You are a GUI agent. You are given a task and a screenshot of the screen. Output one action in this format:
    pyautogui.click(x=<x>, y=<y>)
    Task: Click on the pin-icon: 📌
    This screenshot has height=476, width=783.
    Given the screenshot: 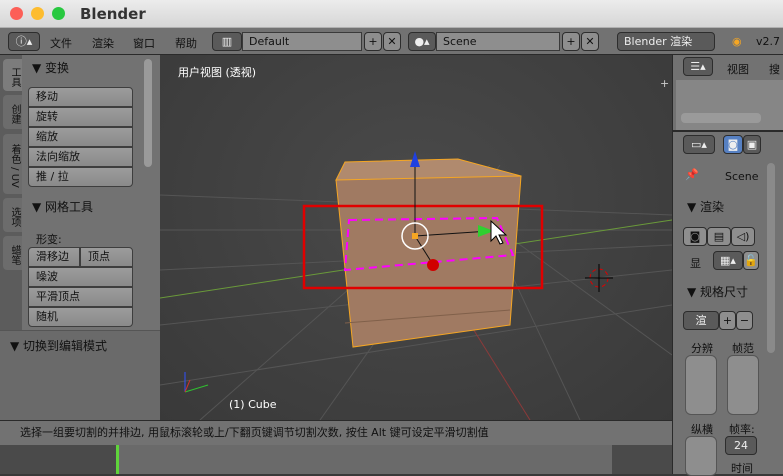 What is the action you would take?
    pyautogui.click(x=692, y=174)
    